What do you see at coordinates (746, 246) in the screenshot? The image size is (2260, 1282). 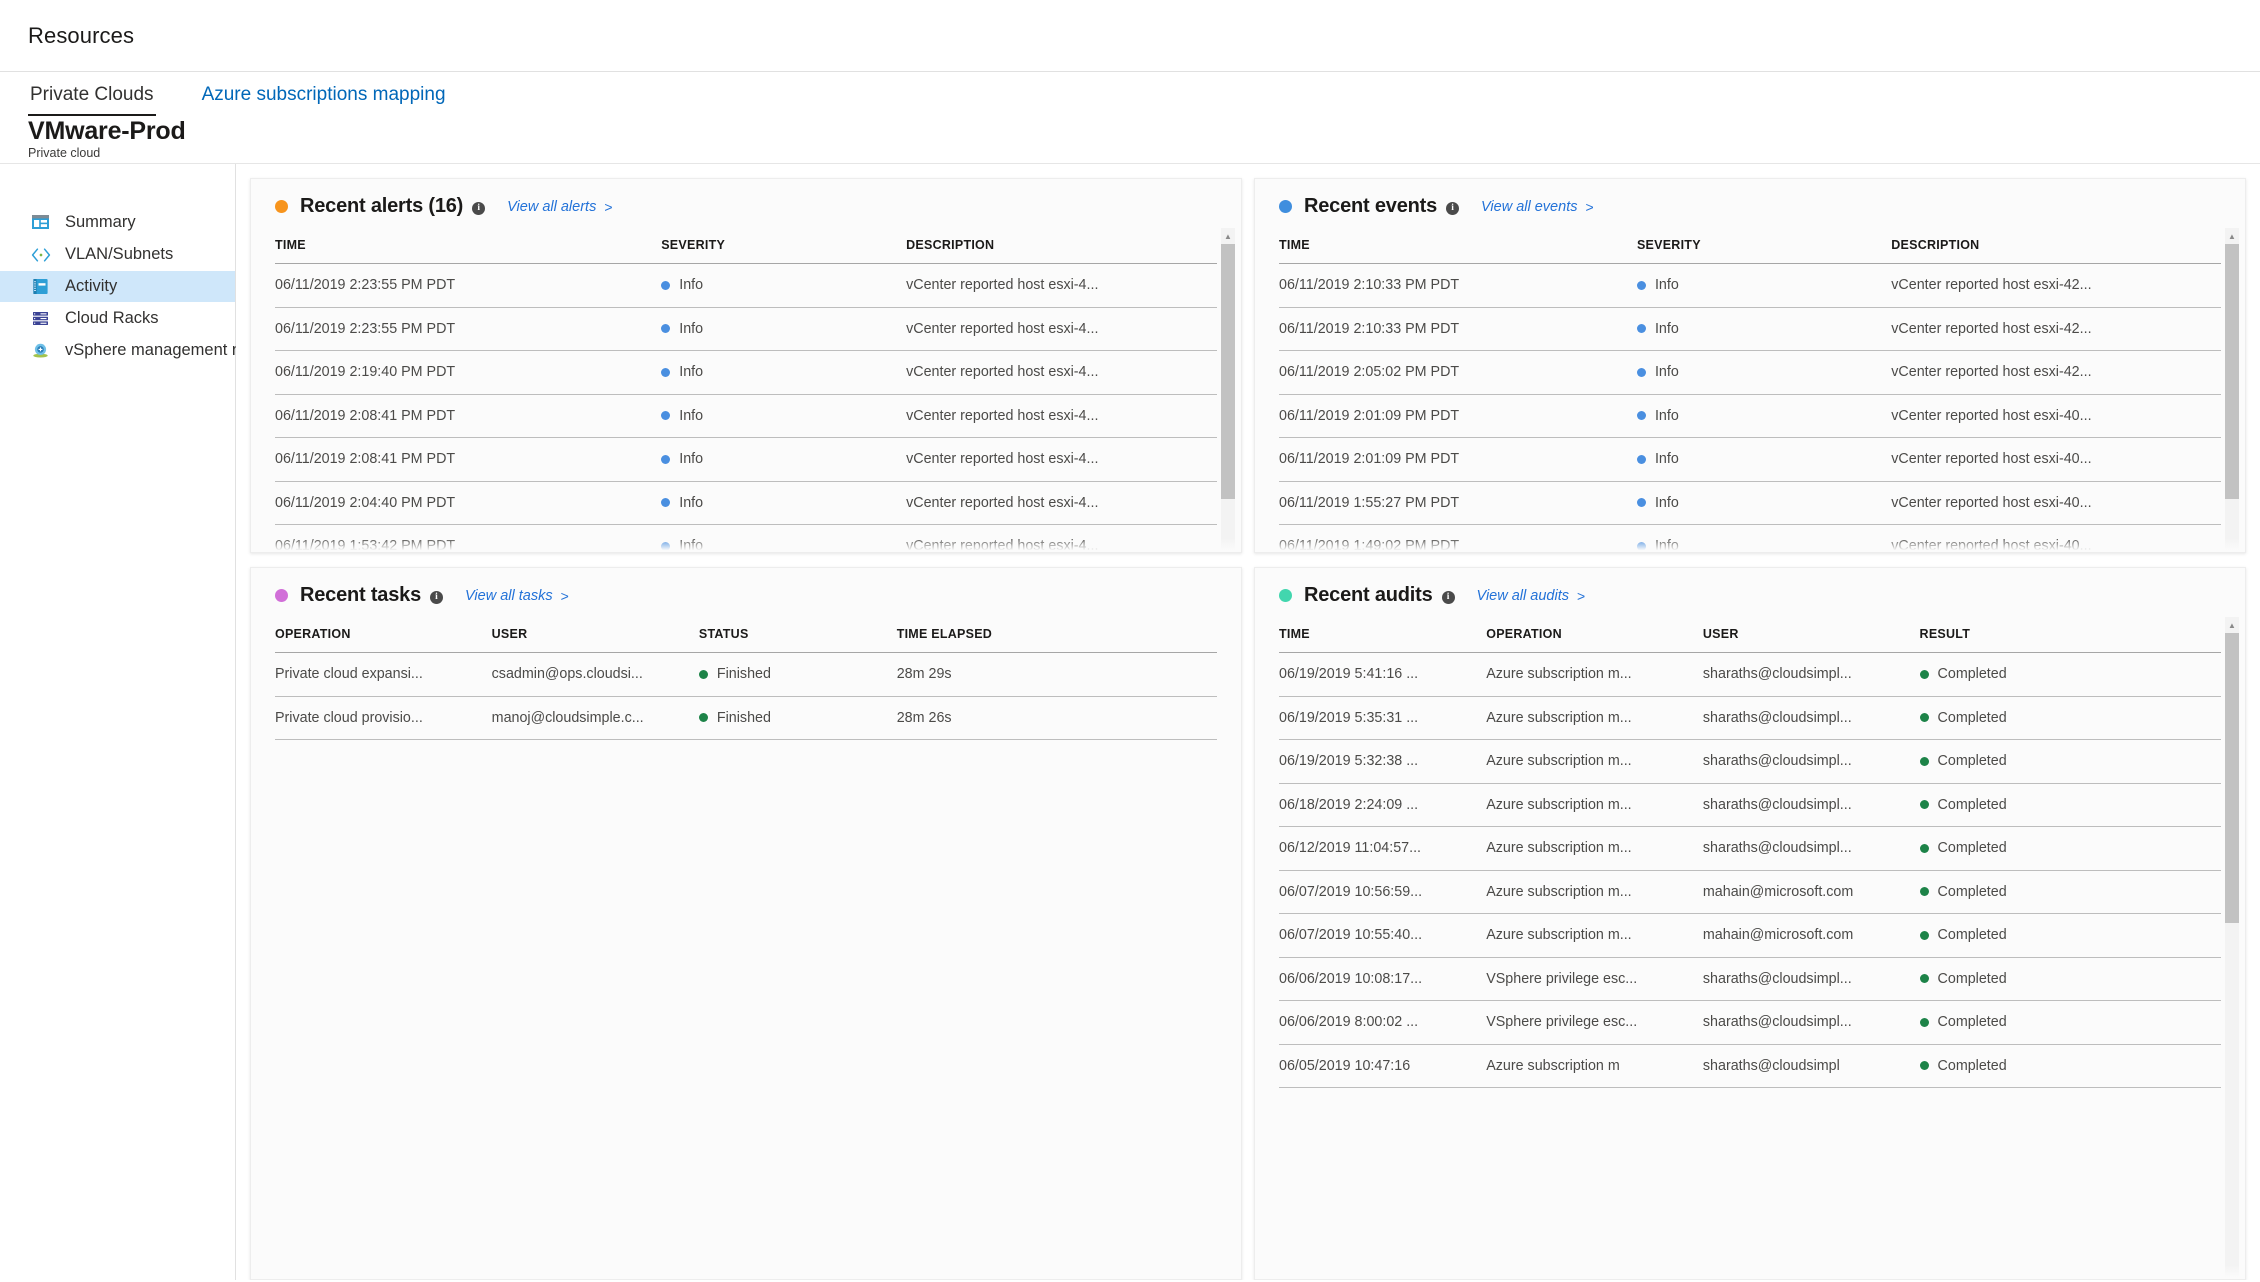 I see `table-header-row: TIME SEVERITY DESCRIPTION` at bounding box center [746, 246].